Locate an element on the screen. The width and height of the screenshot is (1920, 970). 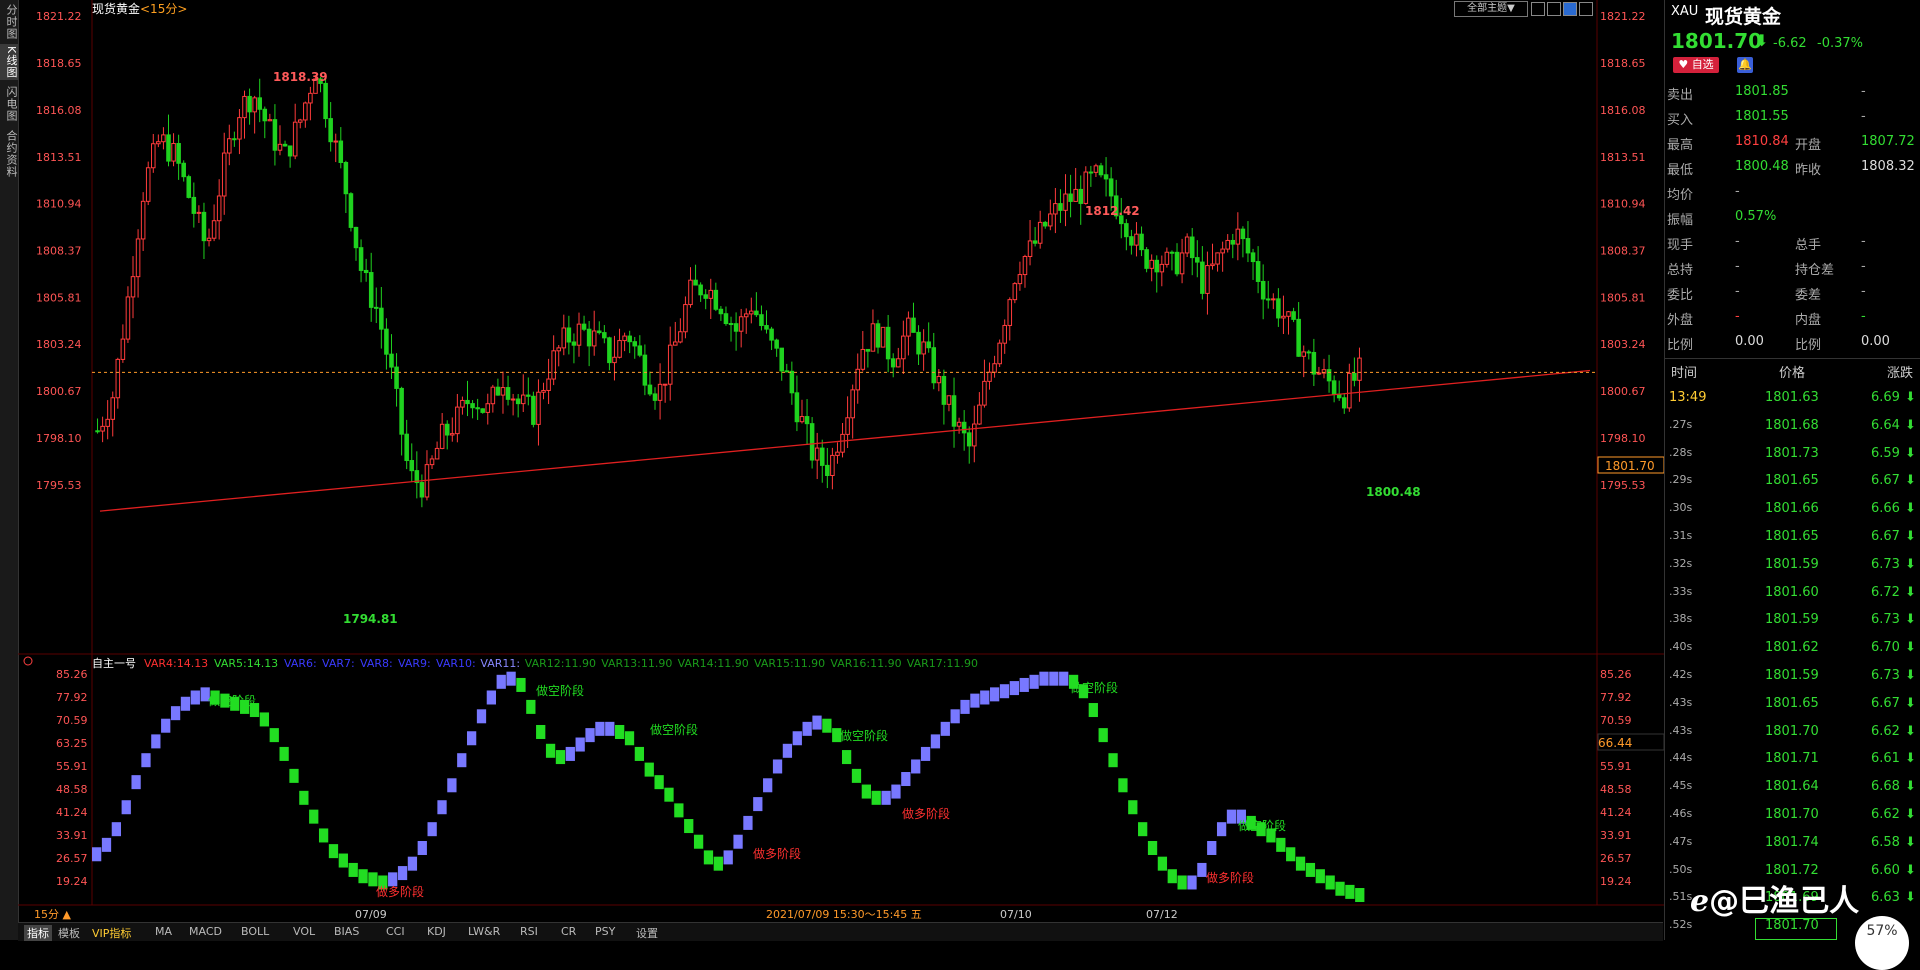
bull-stage-label: 做多阶段 is located at coordinates (1230, 877).